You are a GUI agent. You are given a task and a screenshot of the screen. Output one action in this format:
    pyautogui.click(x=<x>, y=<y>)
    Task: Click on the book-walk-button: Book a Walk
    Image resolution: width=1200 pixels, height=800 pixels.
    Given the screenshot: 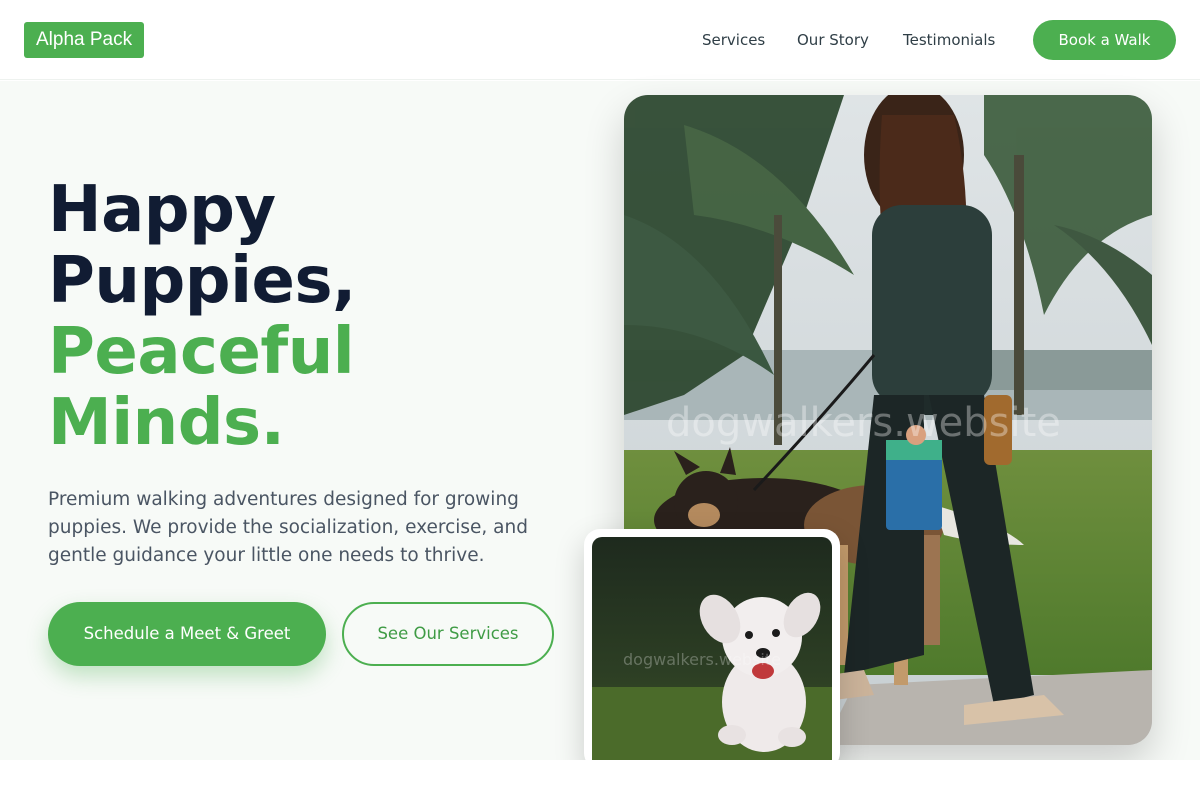 What is the action you would take?
    pyautogui.click(x=1104, y=40)
    